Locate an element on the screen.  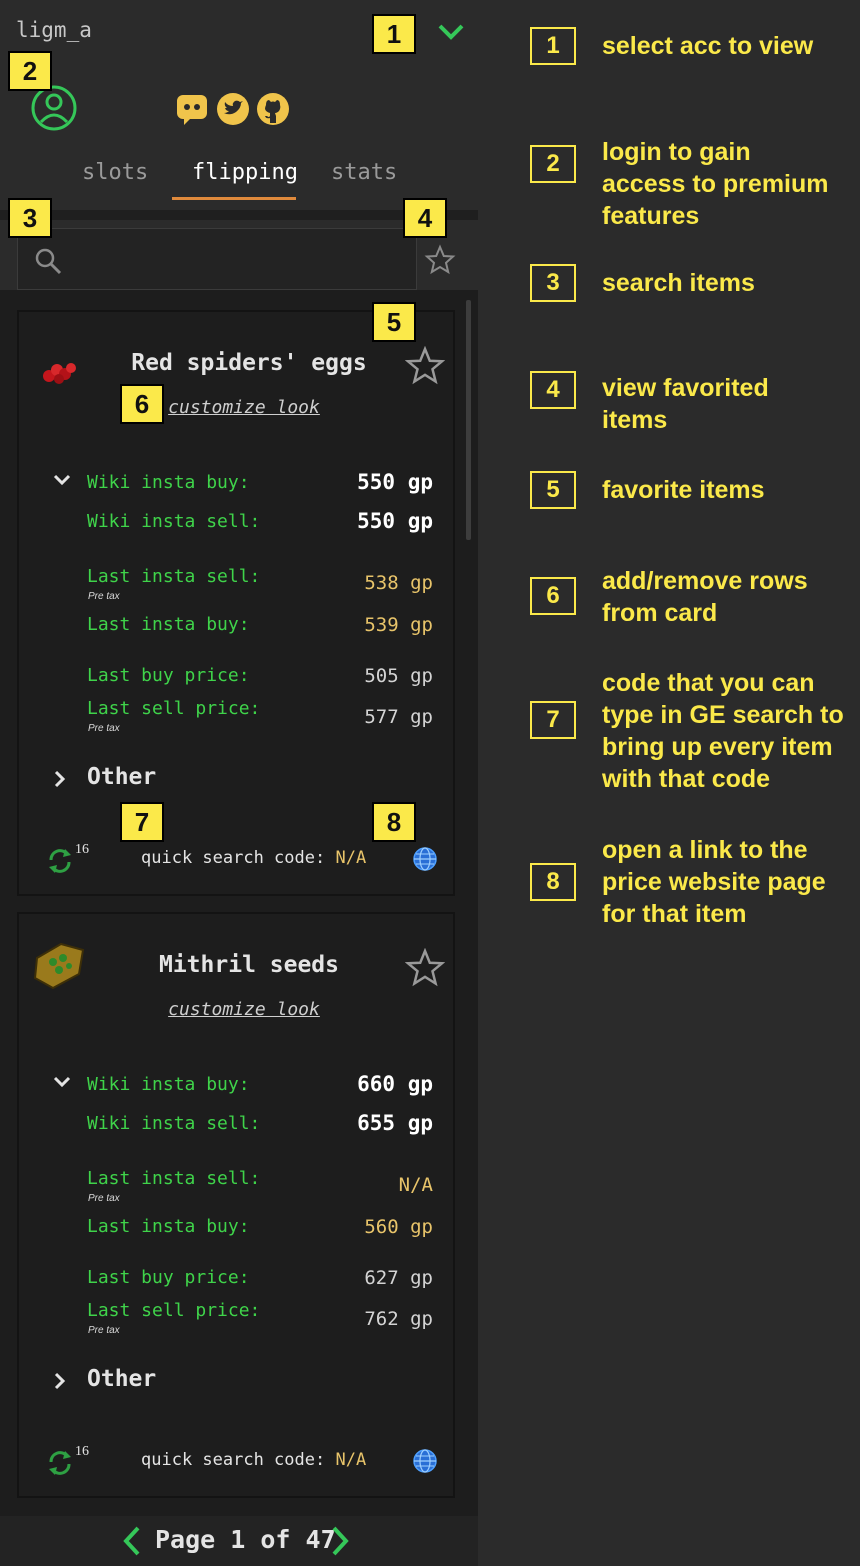
scrollbar is located at coordinates (468, 420).